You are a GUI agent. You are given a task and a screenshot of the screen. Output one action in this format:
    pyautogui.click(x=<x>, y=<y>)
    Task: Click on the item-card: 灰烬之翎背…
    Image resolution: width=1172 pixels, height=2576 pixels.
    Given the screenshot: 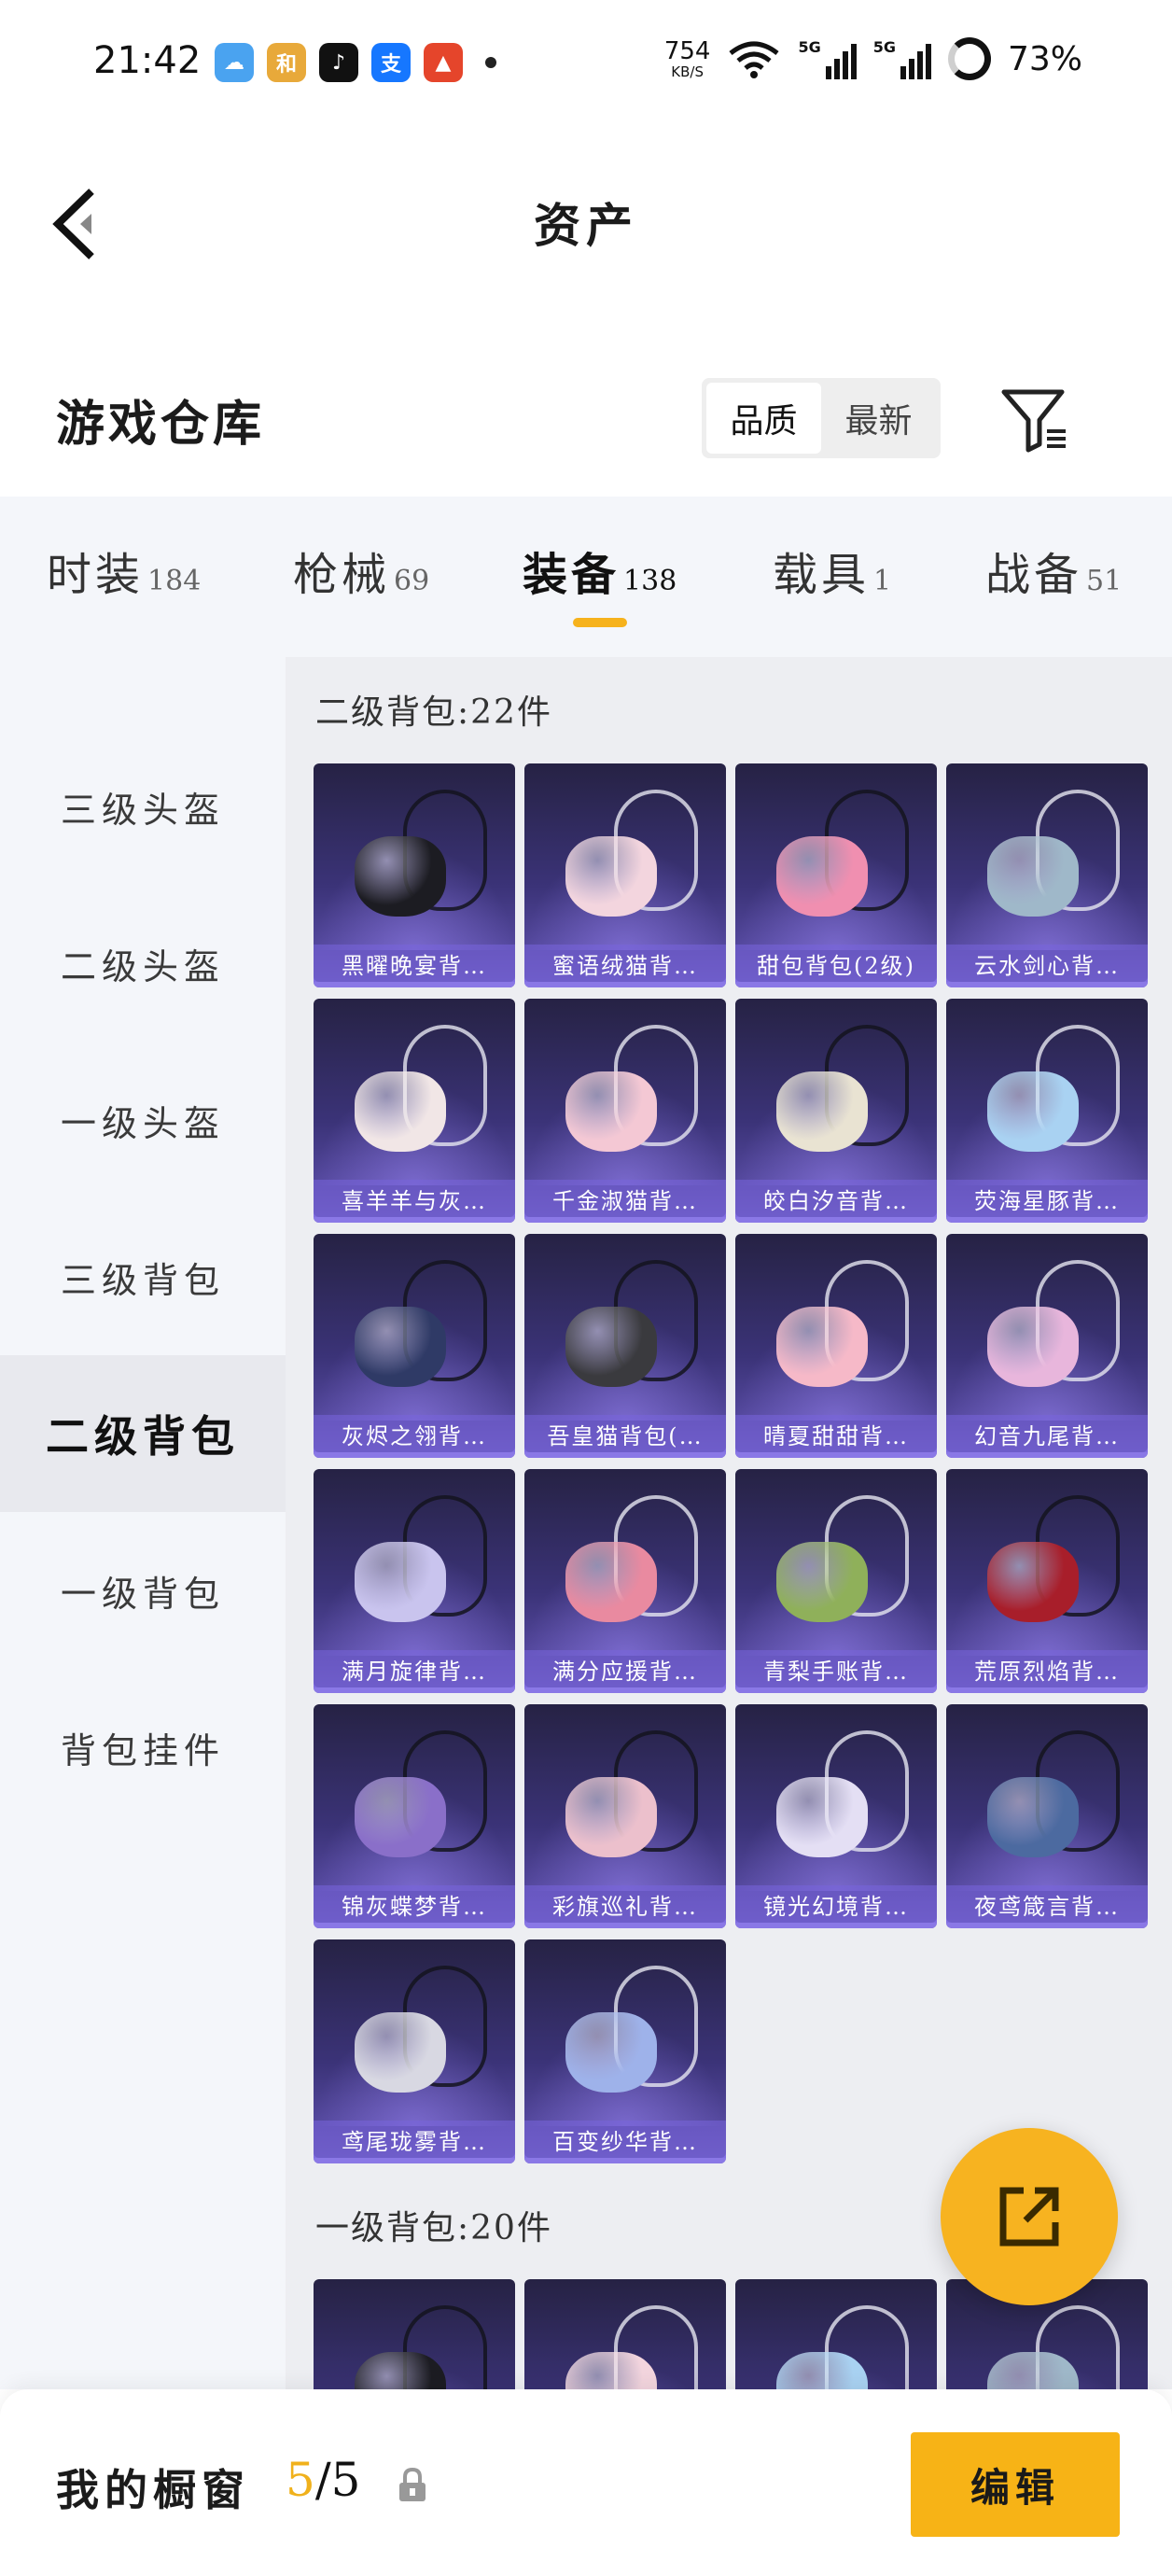 What is the action you would take?
    pyautogui.click(x=414, y=1346)
    